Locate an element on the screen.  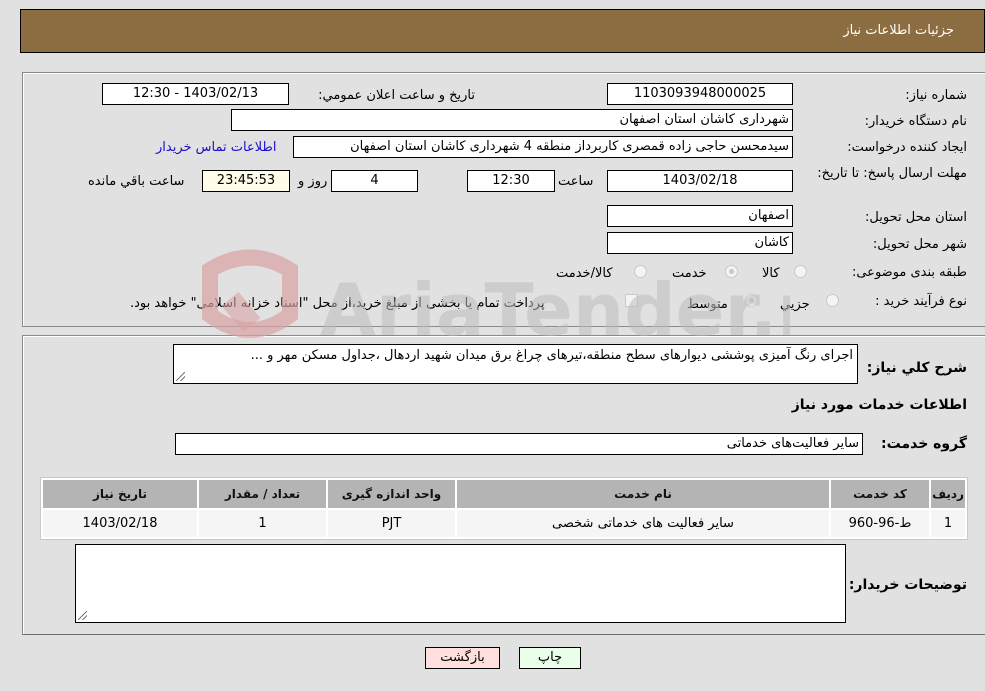
need-number-label: شماره نیاز: is located at coordinates (936, 95).